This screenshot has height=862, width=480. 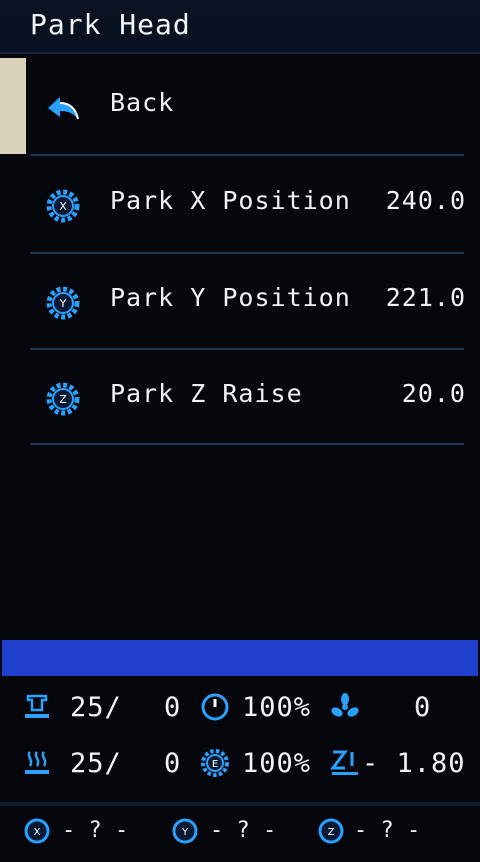 I want to click on fan-speed-value: 0, so click(x=423, y=707).